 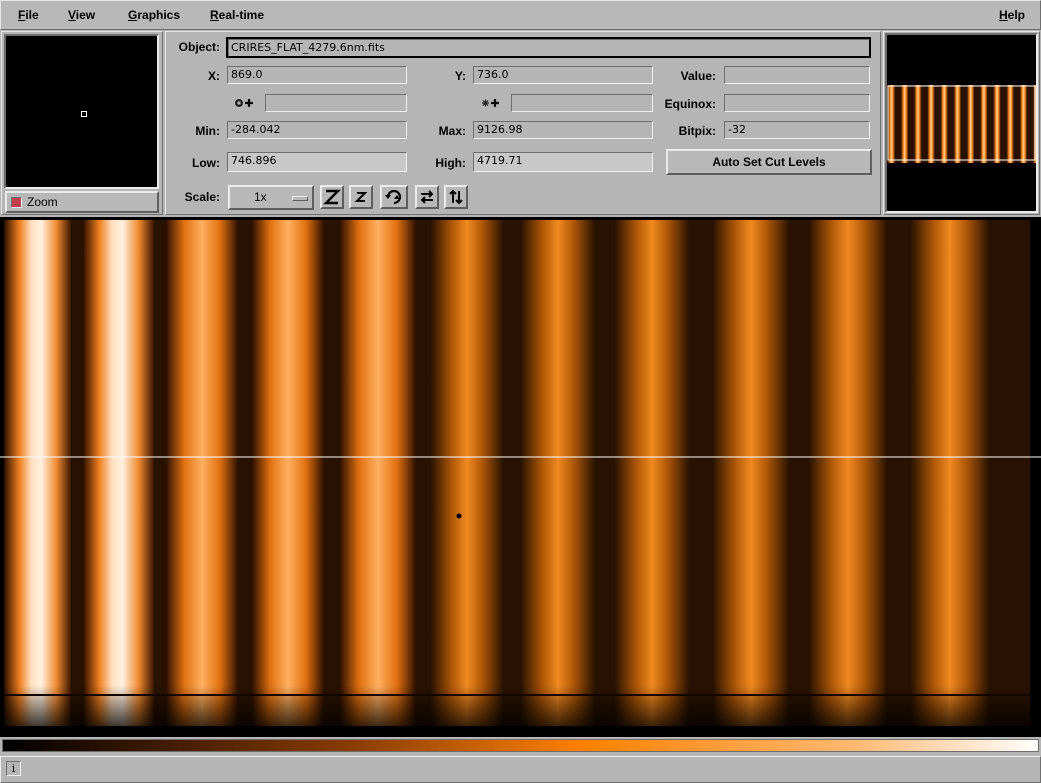 I want to click on max-field: 9126.98, so click(x=563, y=130).